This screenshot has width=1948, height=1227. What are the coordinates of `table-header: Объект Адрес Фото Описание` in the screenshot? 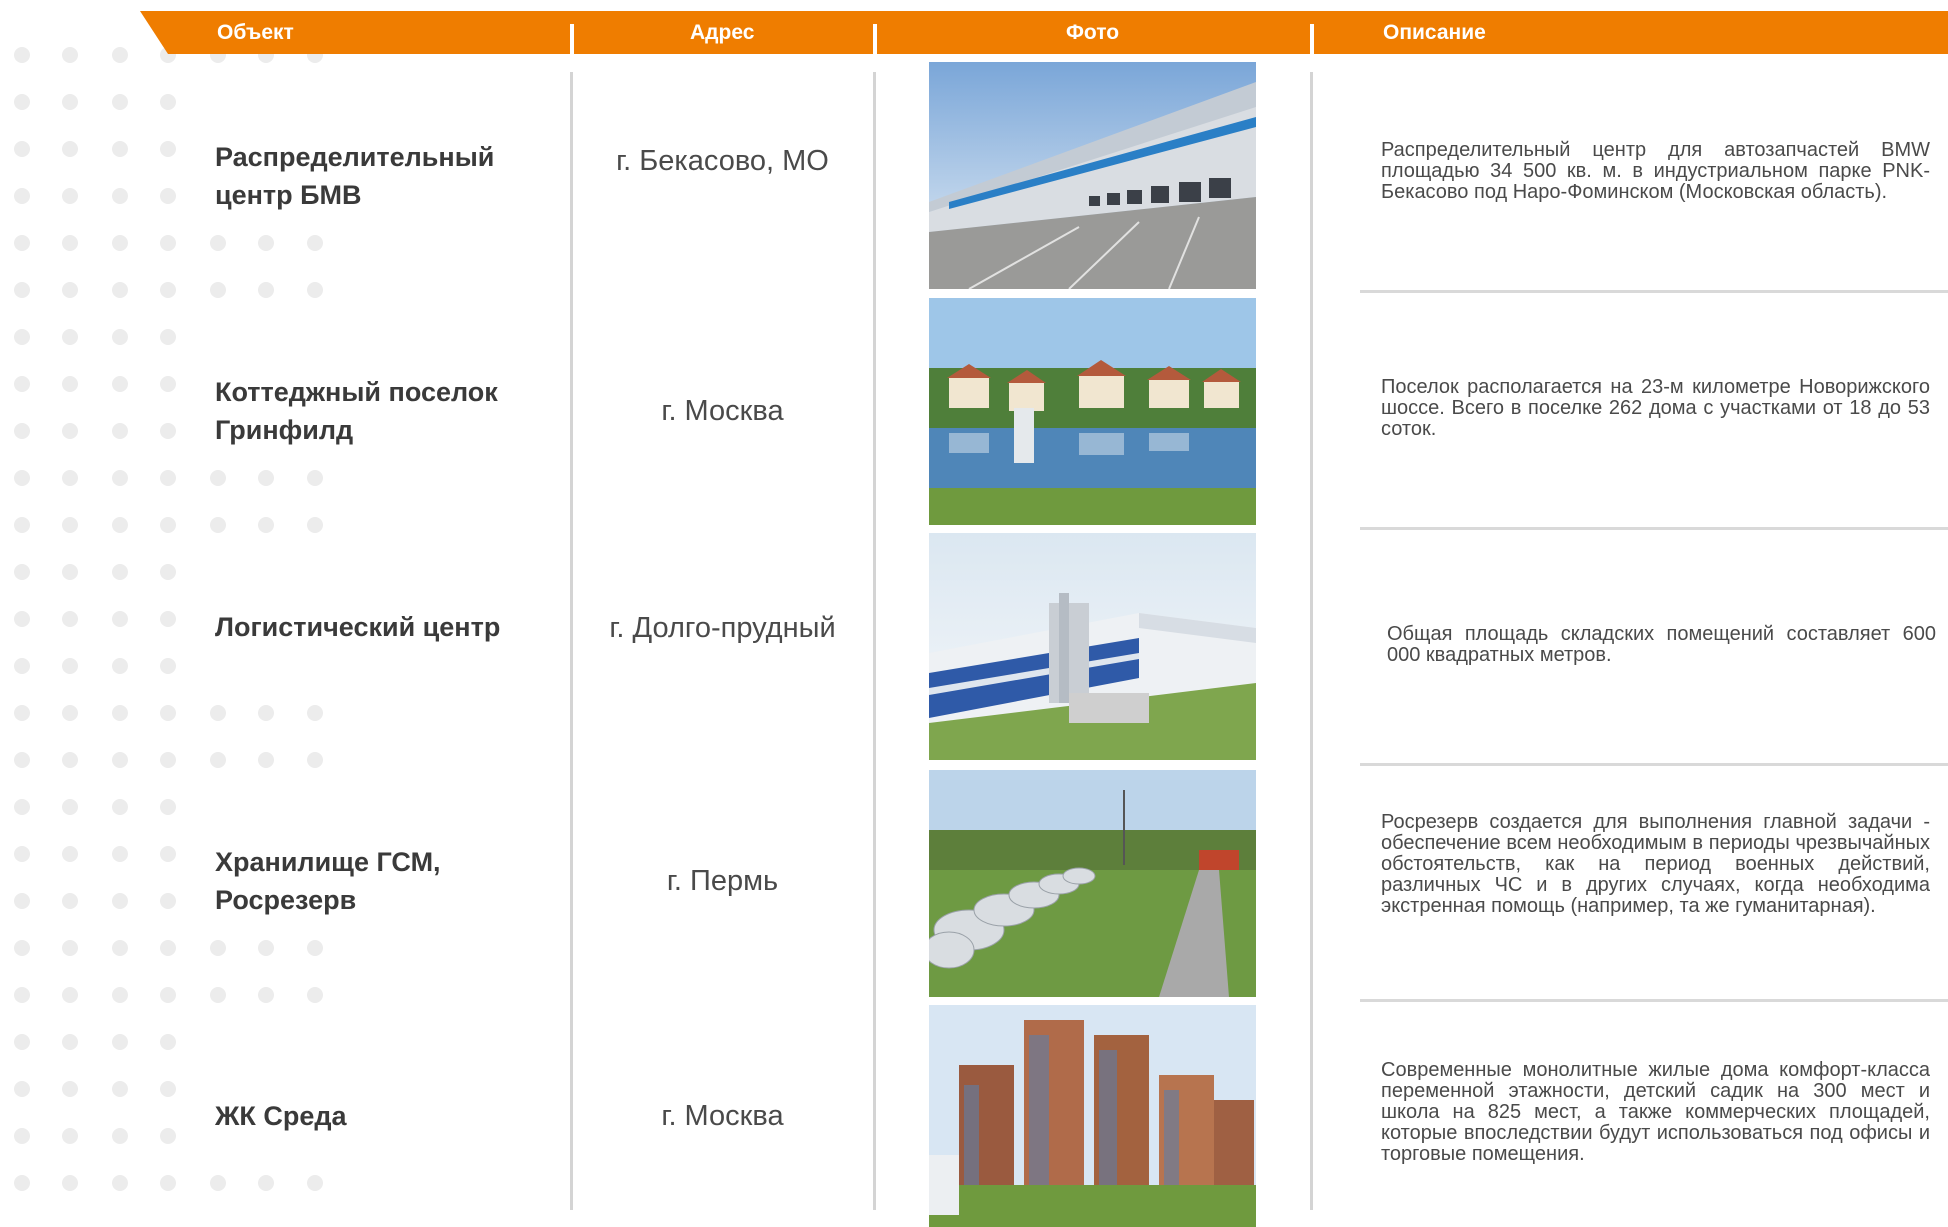 It's located at (1044, 32).